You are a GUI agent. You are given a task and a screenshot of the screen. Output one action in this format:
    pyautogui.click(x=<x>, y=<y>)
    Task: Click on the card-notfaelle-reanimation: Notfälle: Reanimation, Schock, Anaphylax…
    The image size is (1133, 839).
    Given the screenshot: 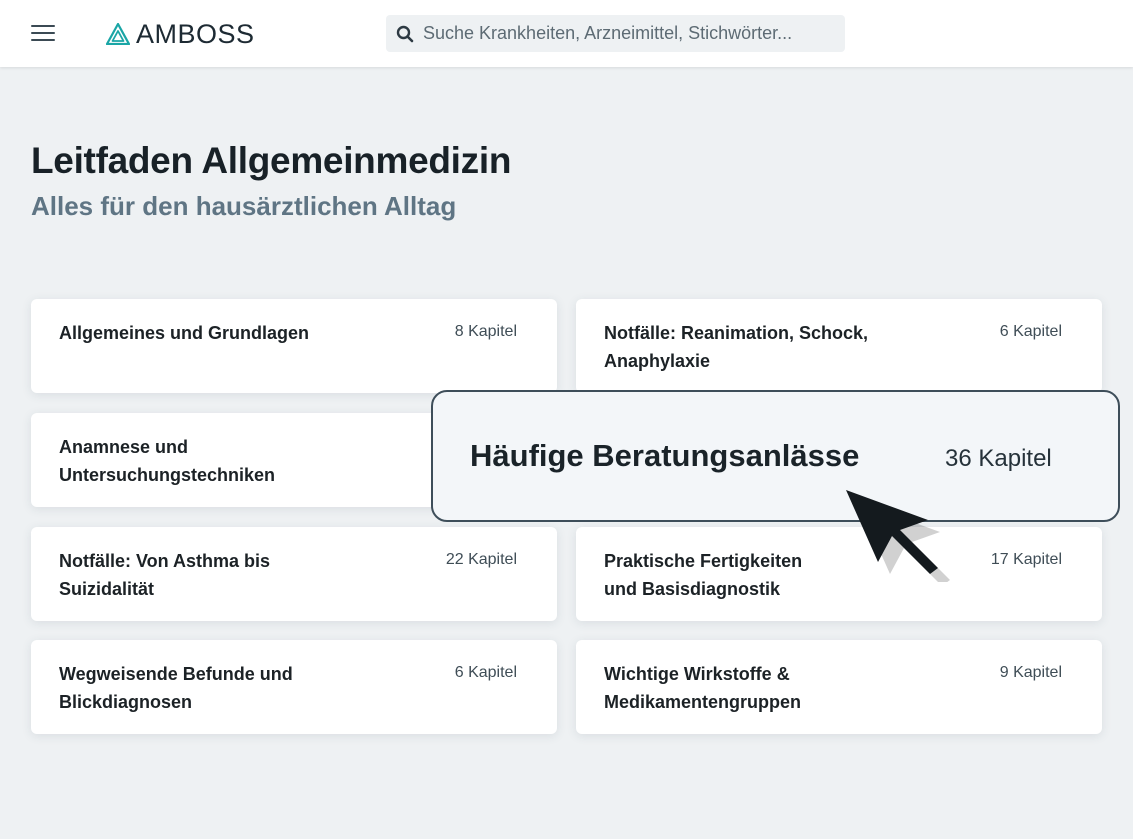 What is the action you would take?
    pyautogui.click(x=839, y=346)
    